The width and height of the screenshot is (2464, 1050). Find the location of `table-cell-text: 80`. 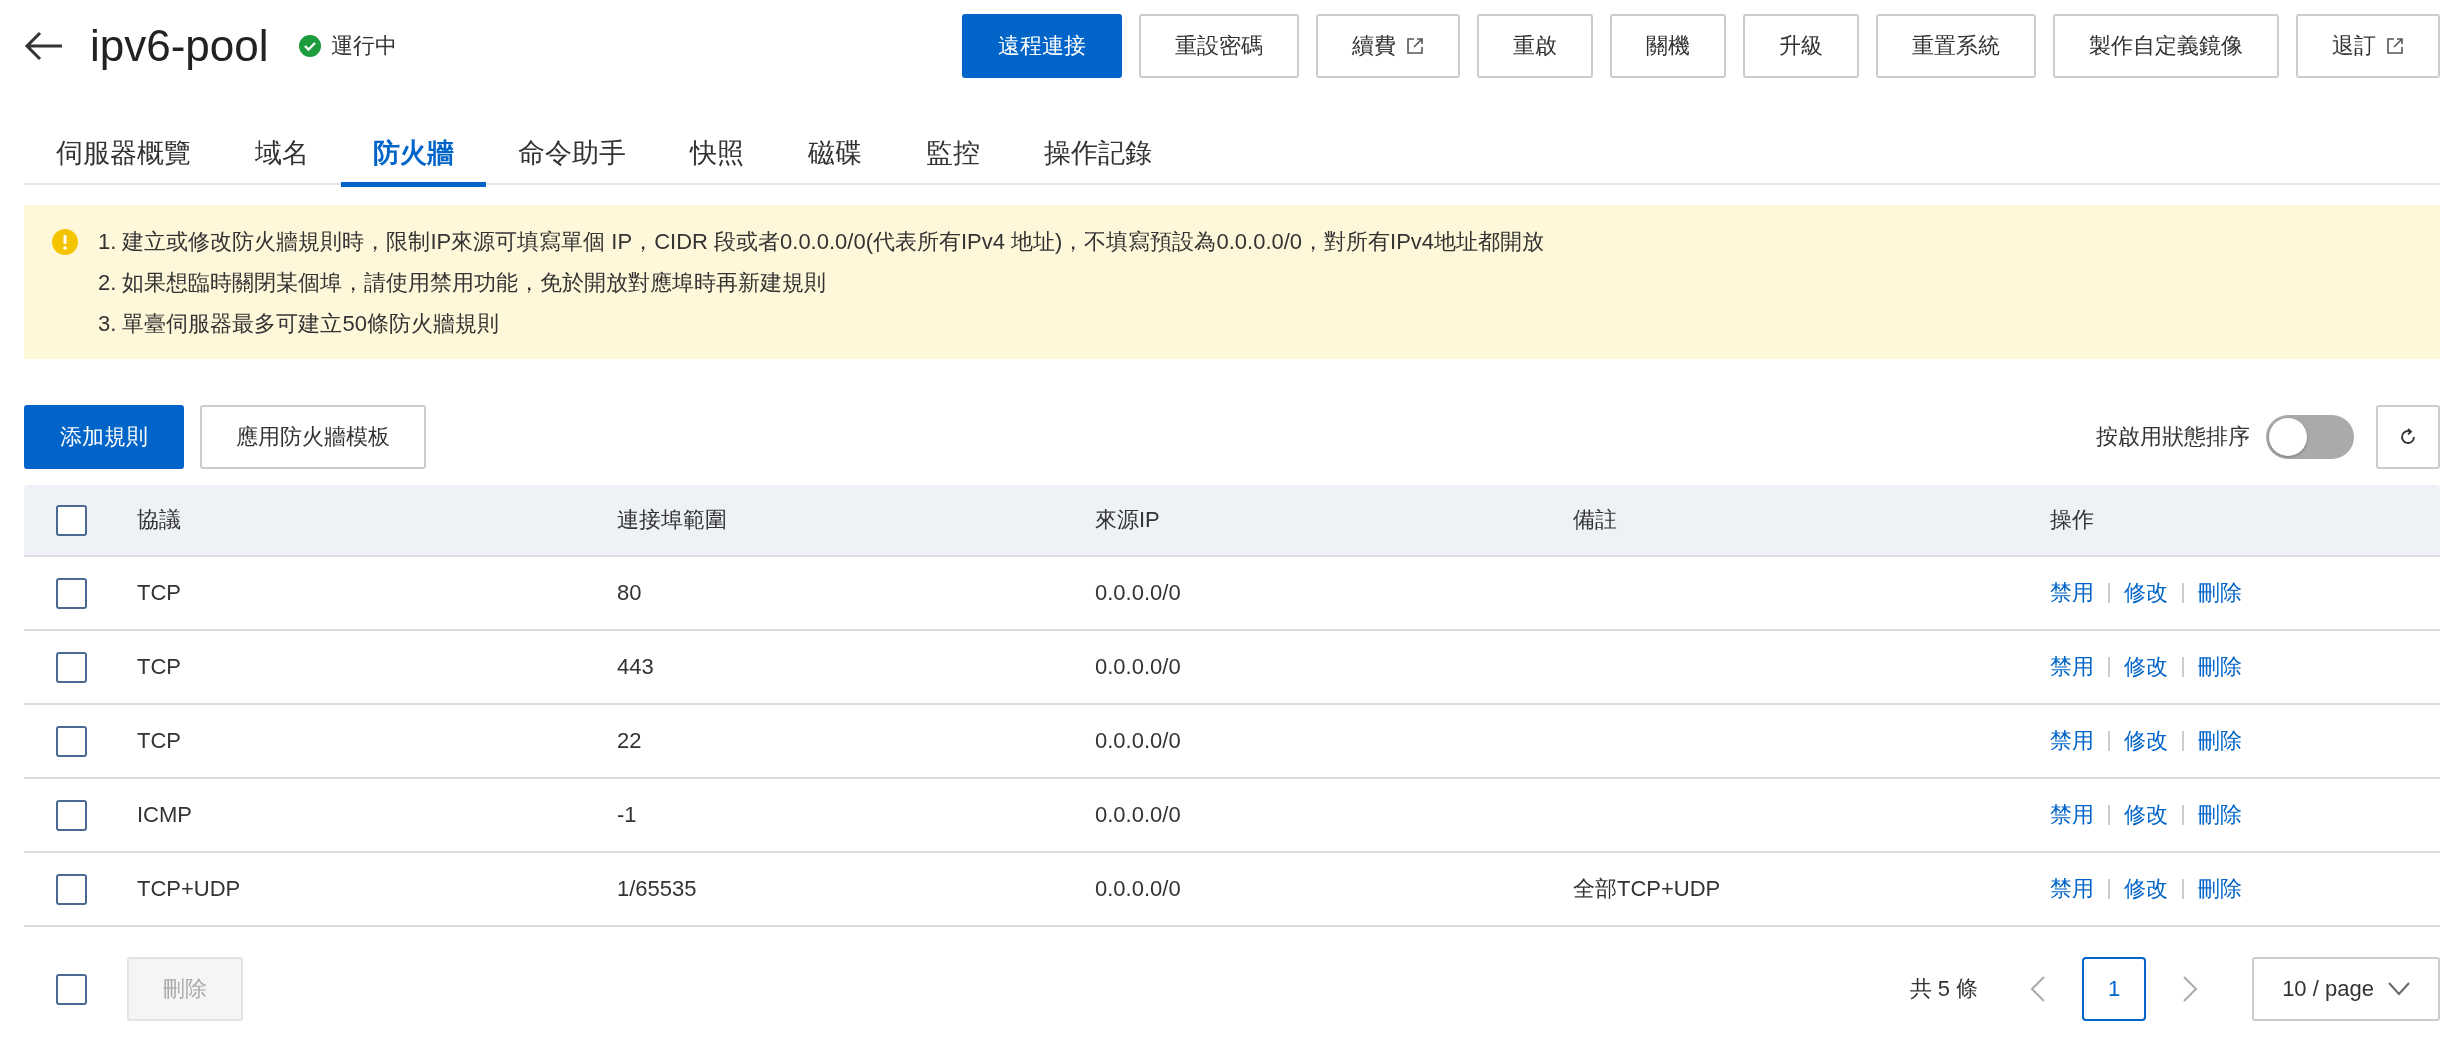

table-cell-text: 80 is located at coordinates (630, 593).